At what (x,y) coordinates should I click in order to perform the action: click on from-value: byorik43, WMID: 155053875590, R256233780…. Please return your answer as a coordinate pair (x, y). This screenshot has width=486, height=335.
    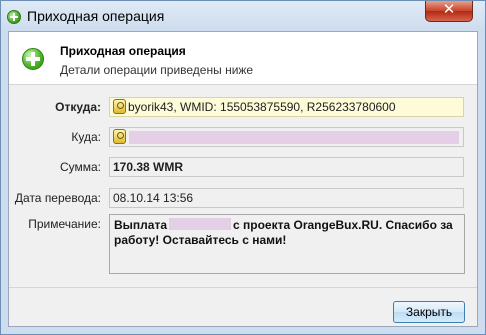
    Looking at the image, I should click on (262, 107).